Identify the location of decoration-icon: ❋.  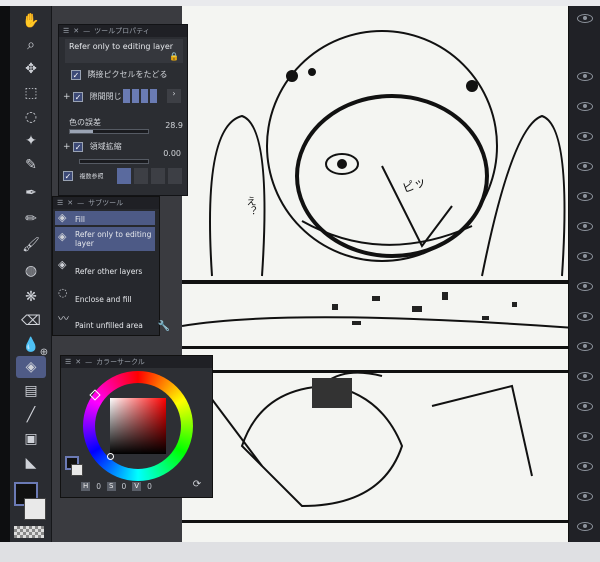
(31, 297).